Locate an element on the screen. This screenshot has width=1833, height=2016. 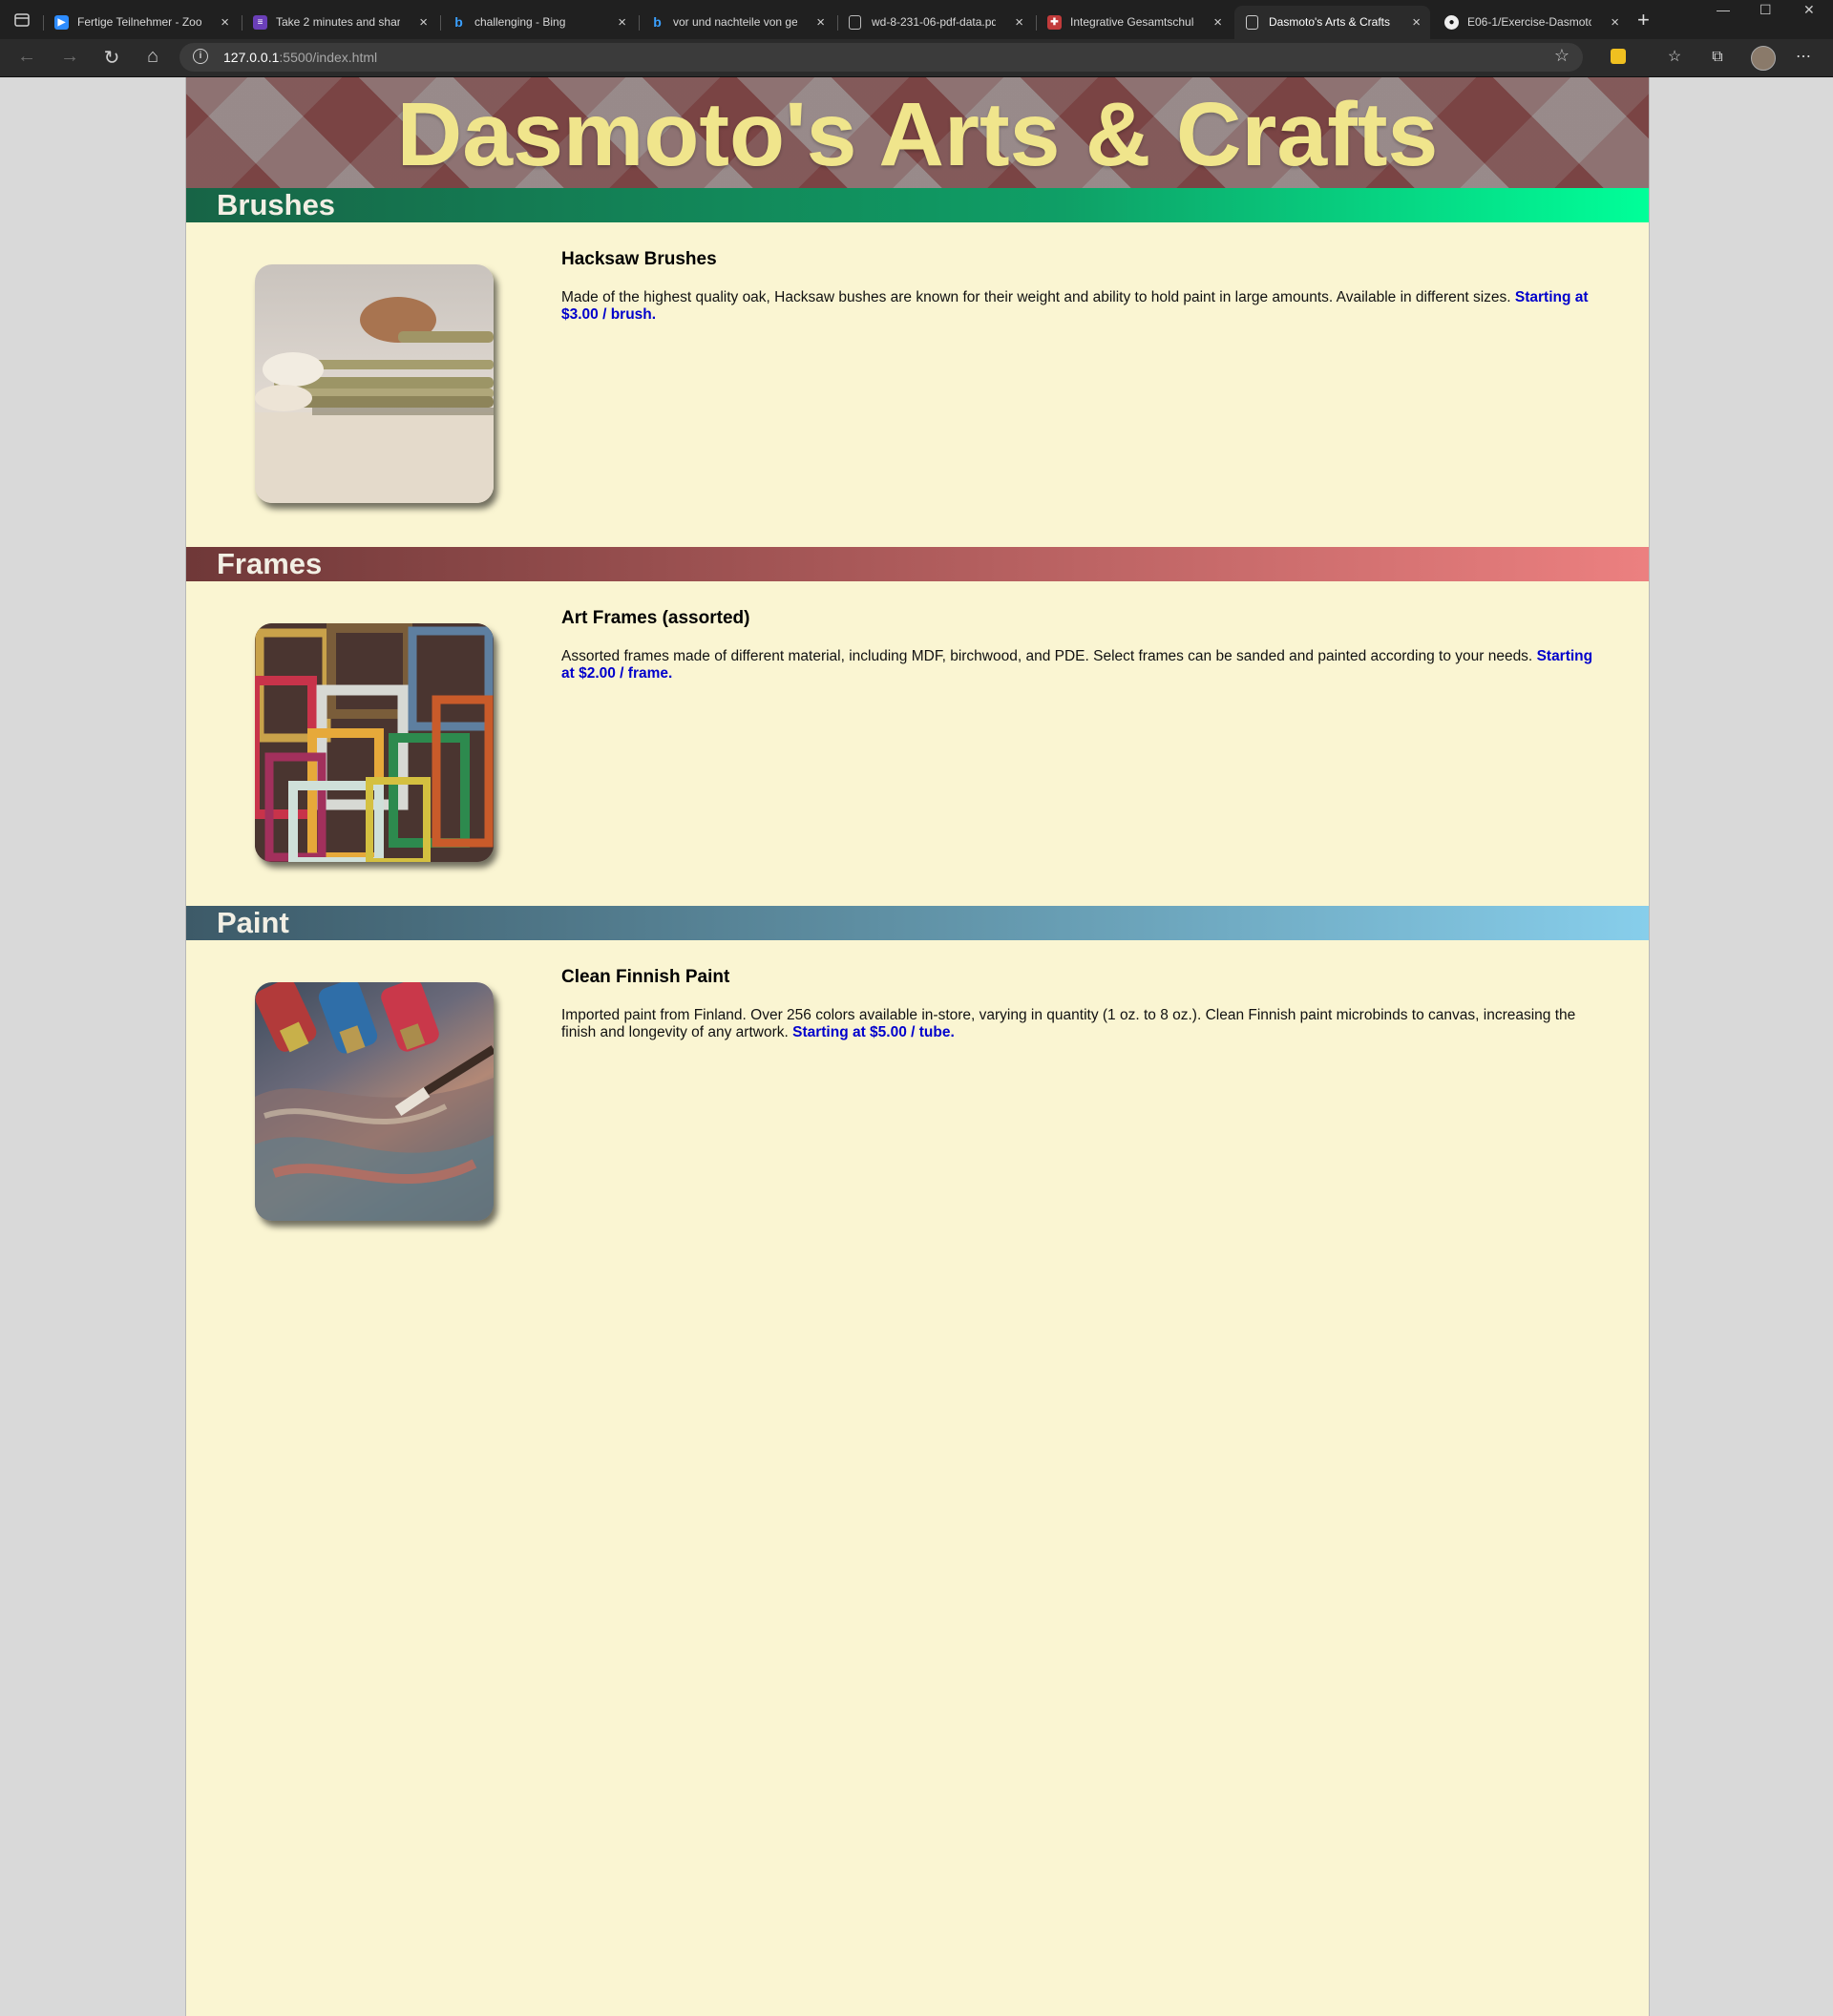
forms-icon: ≡ is located at coordinates (260, 23).